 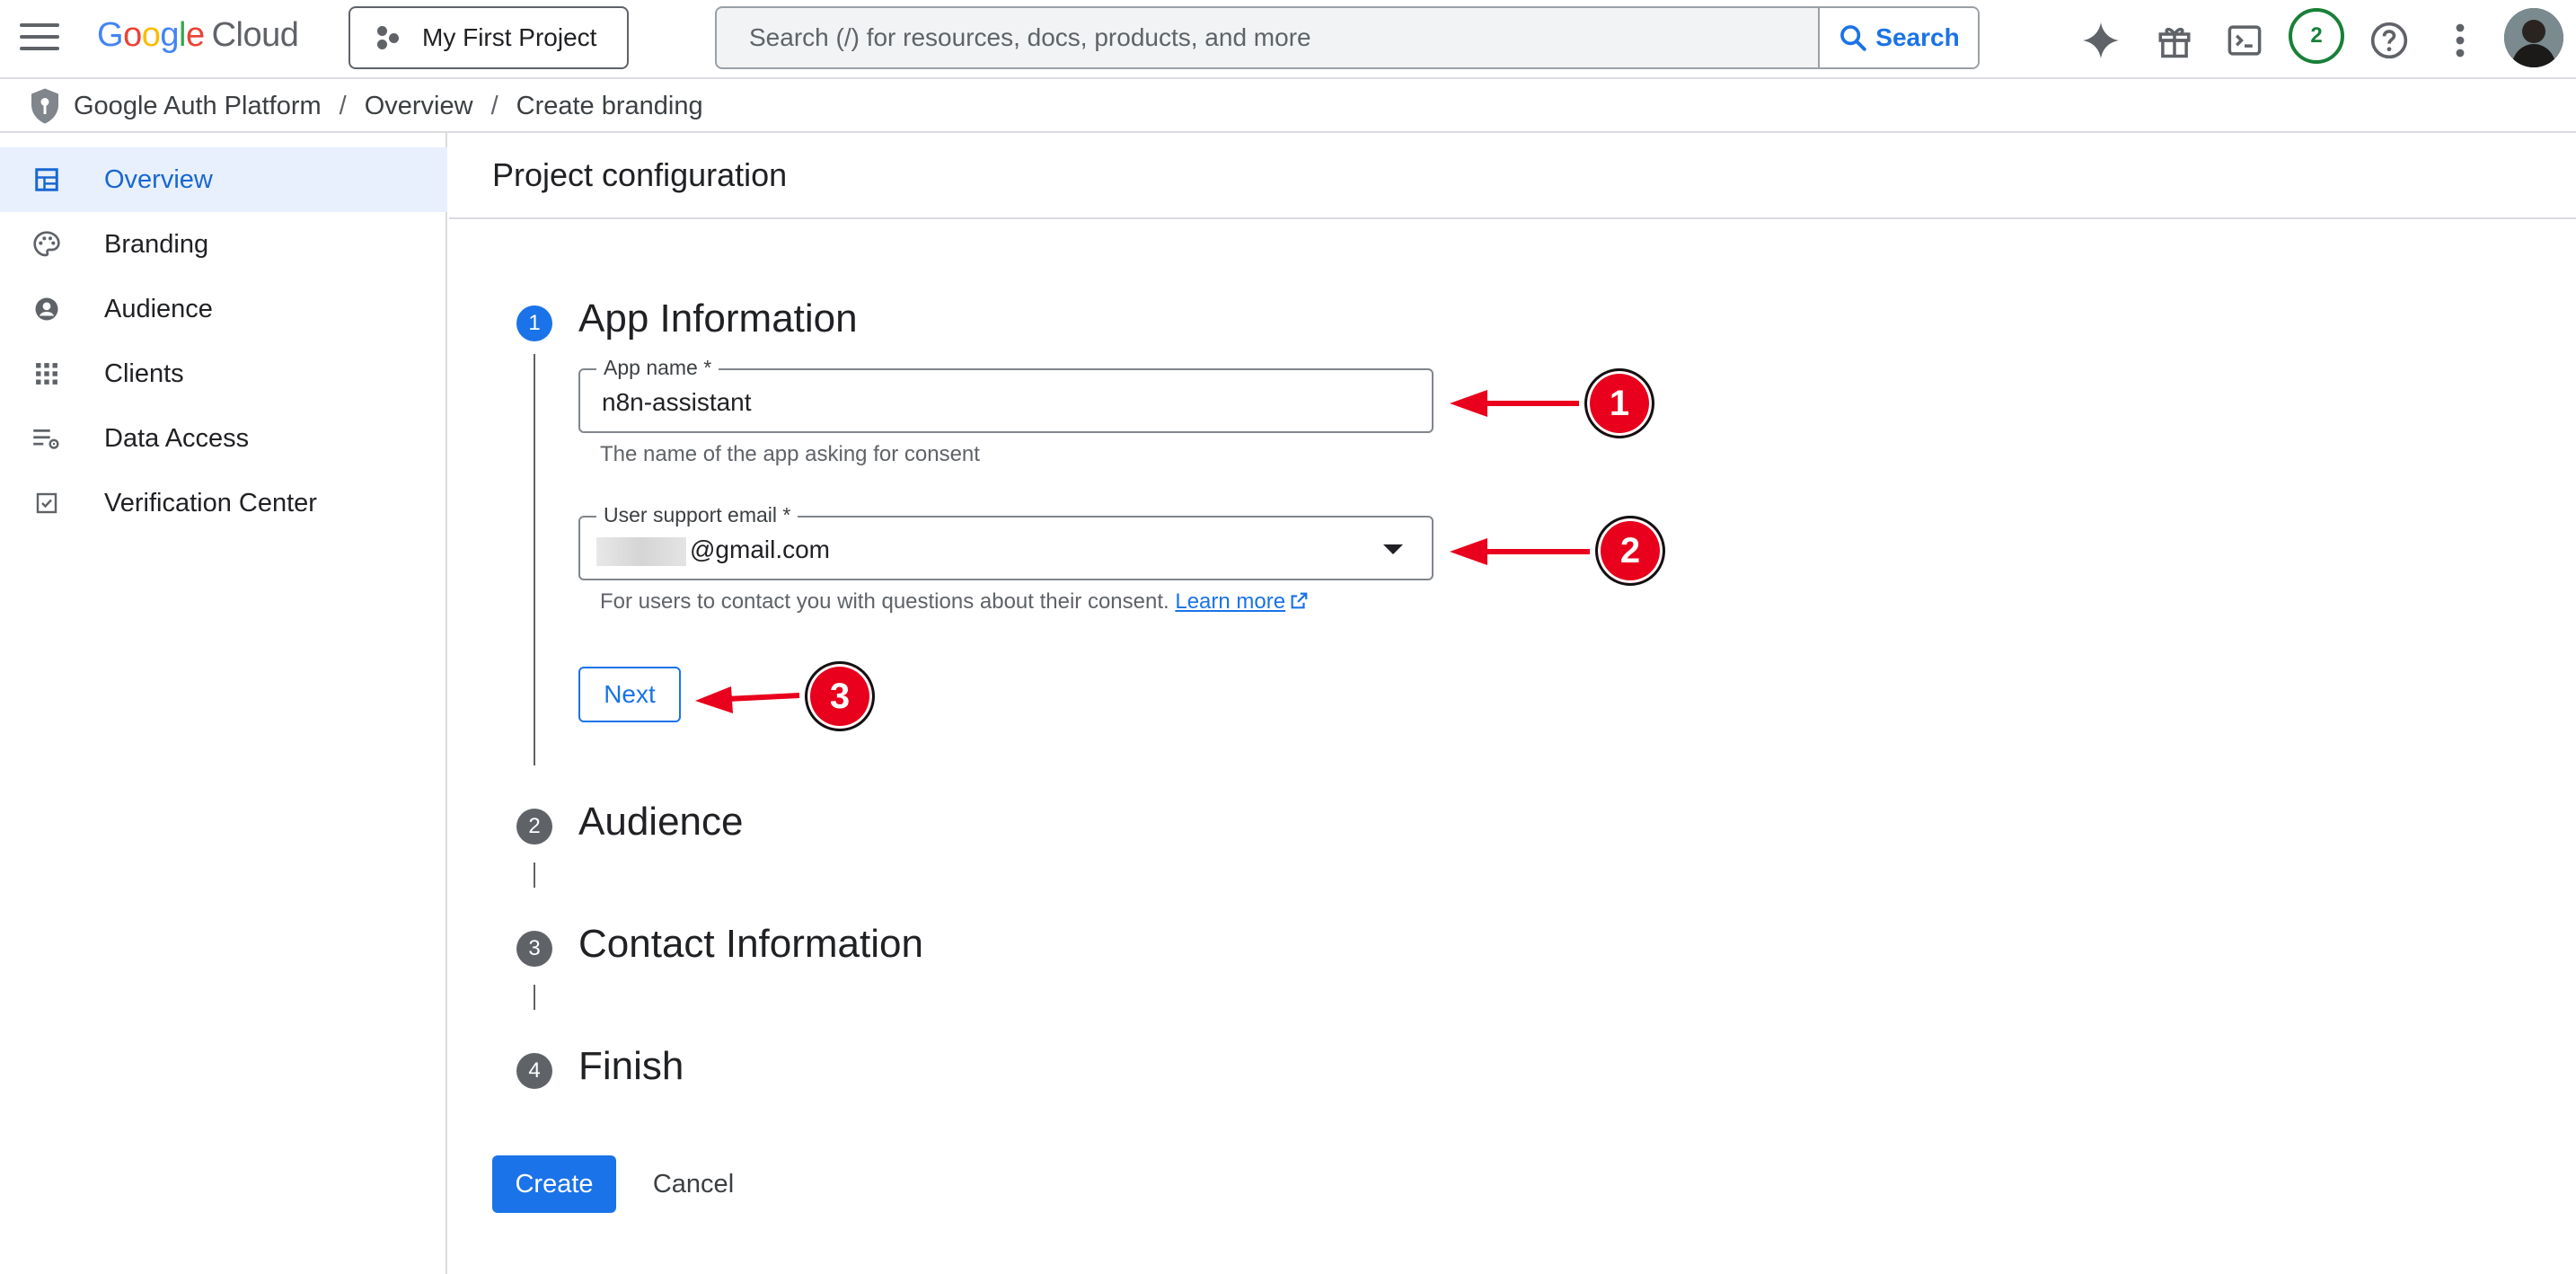 What do you see at coordinates (223, 374) in the screenshot?
I see `sidebar-item-clients: Clients` at bounding box center [223, 374].